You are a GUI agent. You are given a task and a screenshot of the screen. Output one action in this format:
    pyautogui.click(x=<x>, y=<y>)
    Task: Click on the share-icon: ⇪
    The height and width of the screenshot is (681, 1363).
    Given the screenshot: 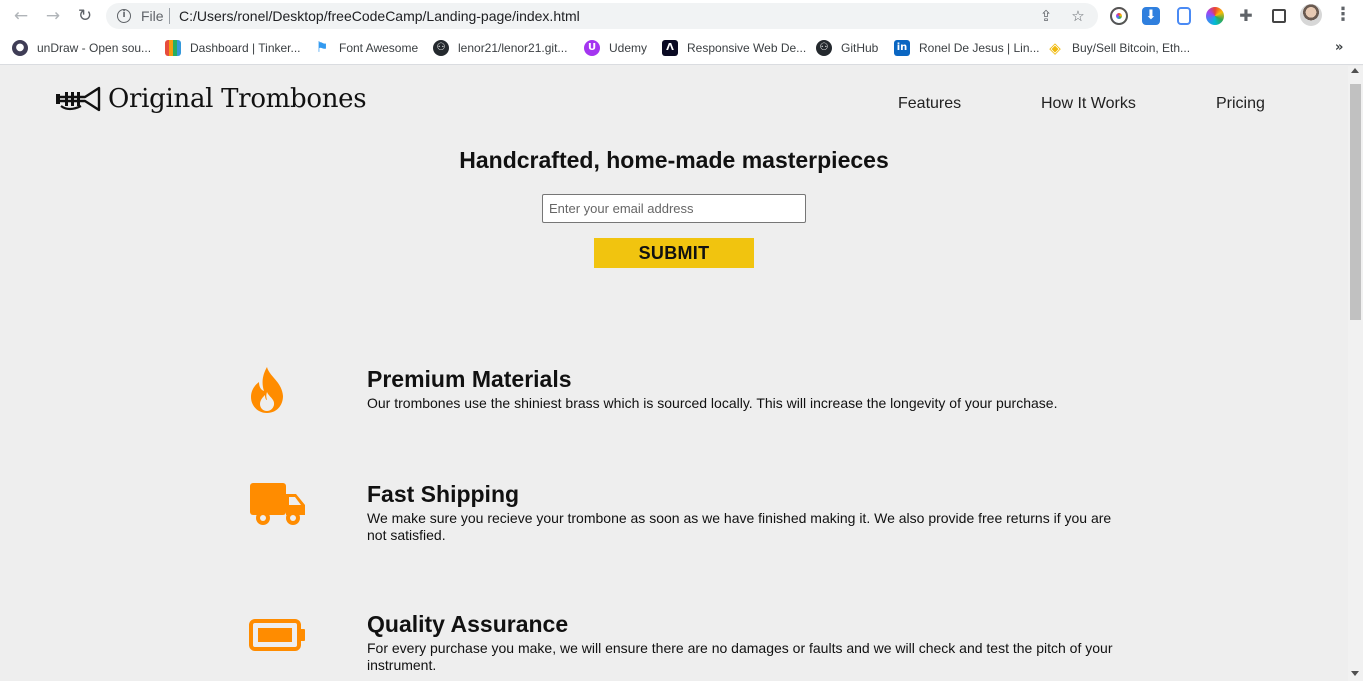 What is the action you would take?
    pyautogui.click(x=1046, y=16)
    